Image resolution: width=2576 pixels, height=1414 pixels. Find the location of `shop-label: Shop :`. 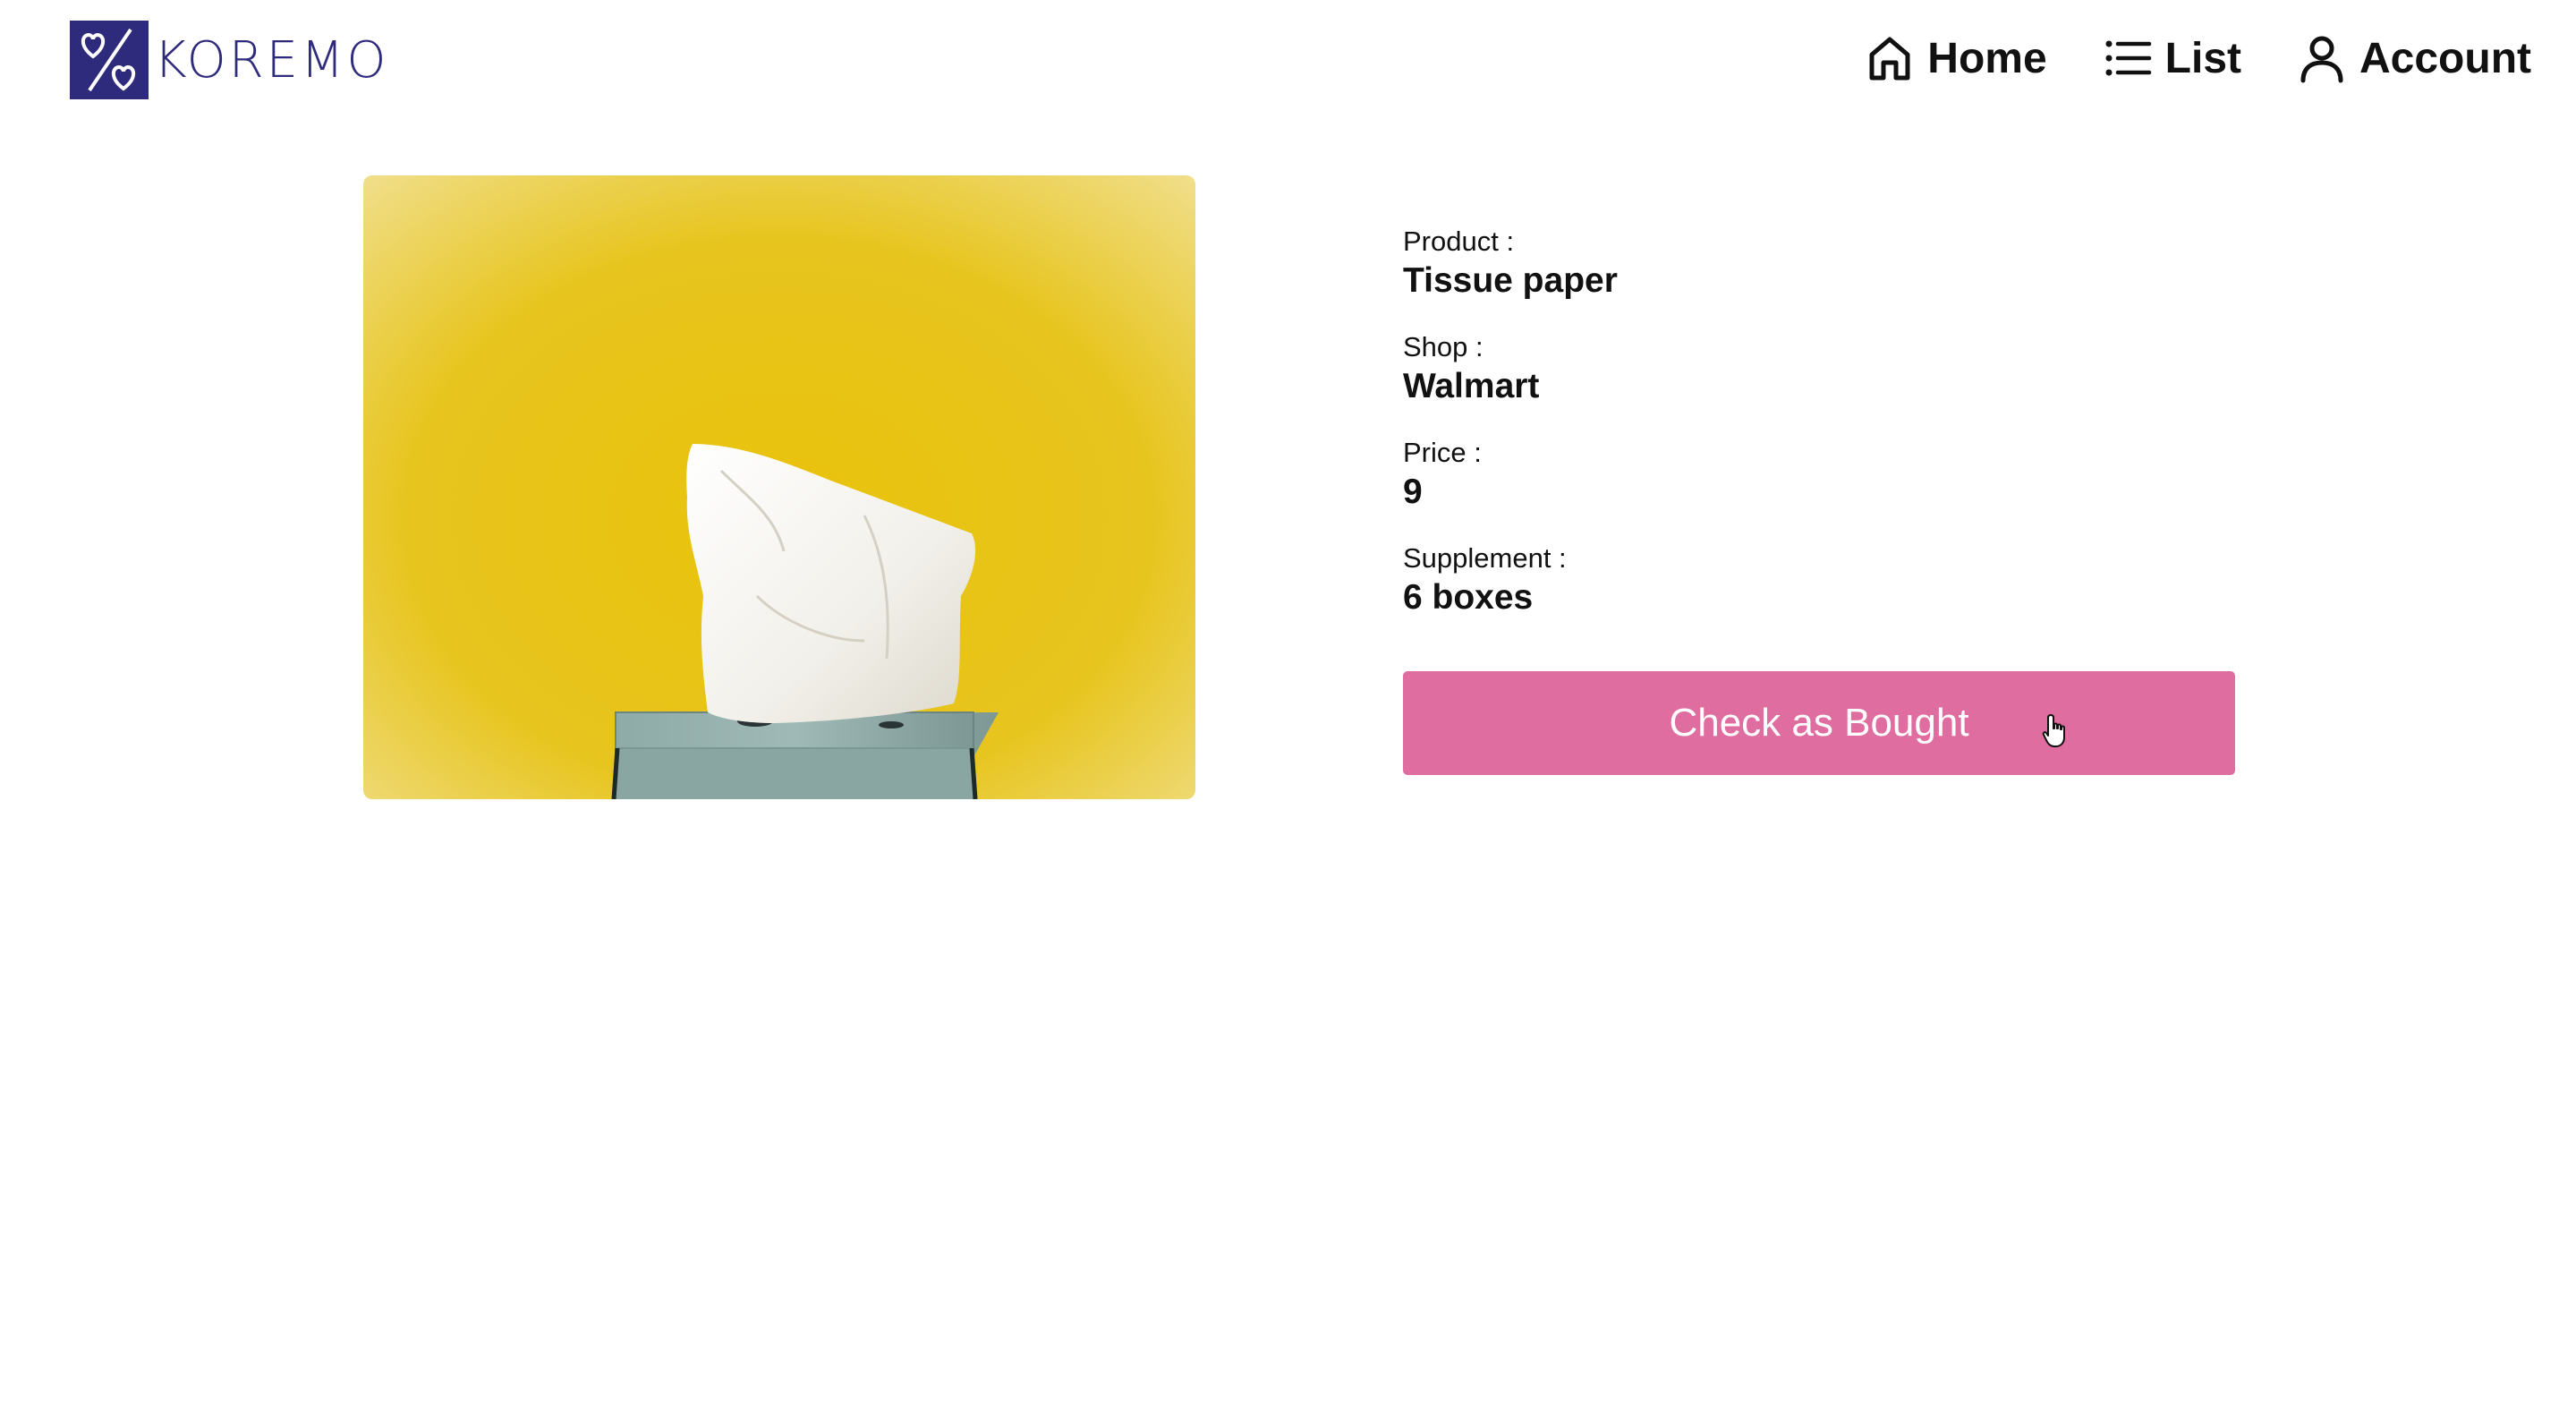

shop-label: Shop : is located at coordinates (1443, 346).